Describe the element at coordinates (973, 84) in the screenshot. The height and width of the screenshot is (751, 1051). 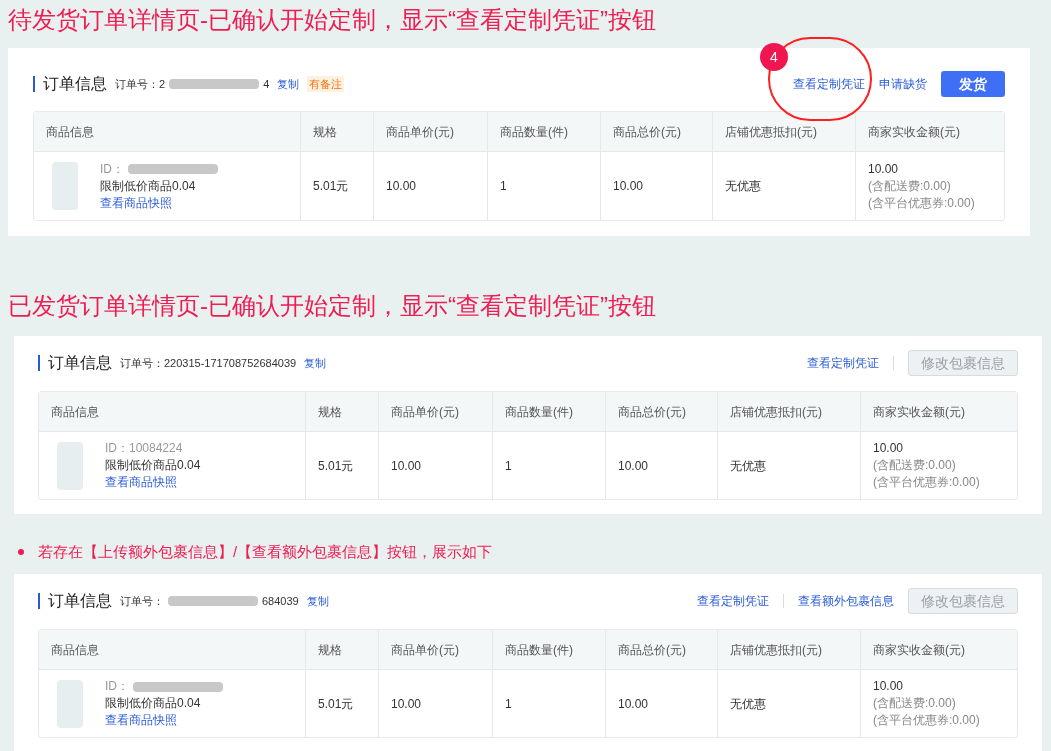
I see `ship-button: 发货` at that location.